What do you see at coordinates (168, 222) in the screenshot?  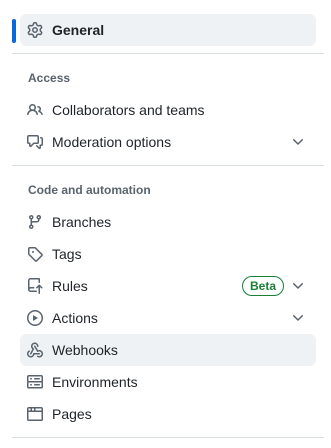 I see `sidebar-item-branches: Branches` at bounding box center [168, 222].